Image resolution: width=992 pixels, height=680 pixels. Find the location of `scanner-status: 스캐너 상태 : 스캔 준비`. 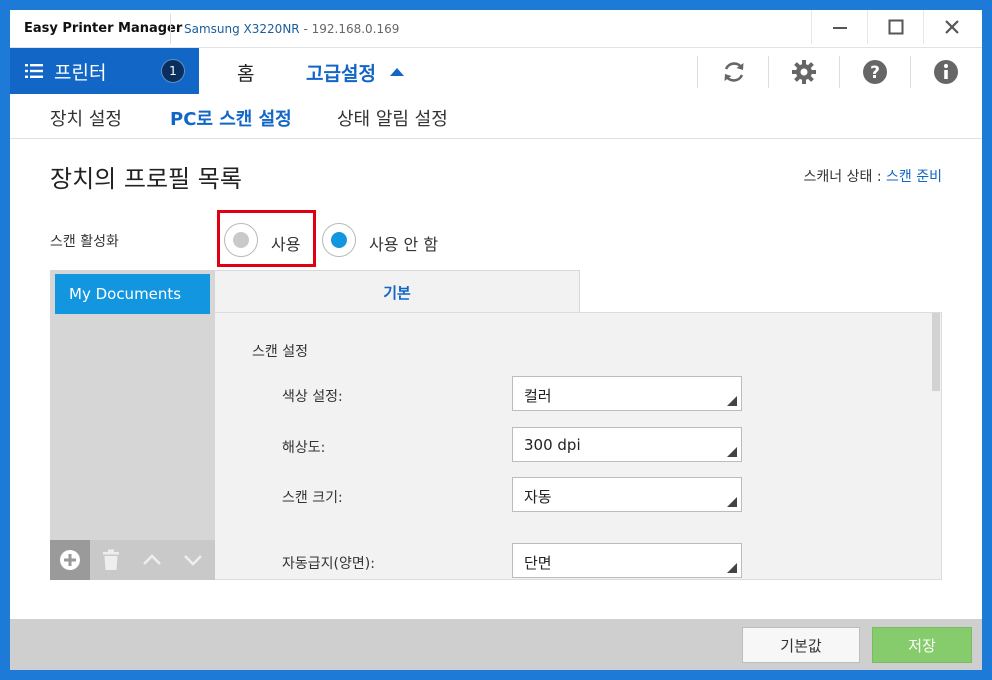

scanner-status: 스캐너 상태 : 스캔 준비 is located at coordinates (873, 176).